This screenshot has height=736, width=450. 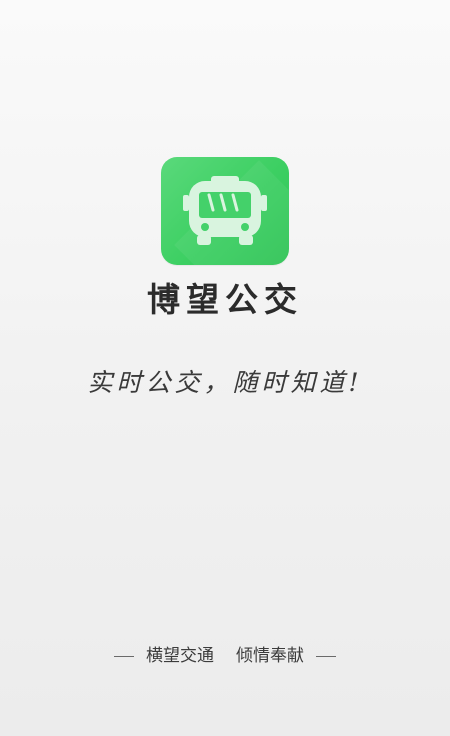 What do you see at coordinates (225, 382) in the screenshot?
I see `app-slogan: 实时公交，随时知道!` at bounding box center [225, 382].